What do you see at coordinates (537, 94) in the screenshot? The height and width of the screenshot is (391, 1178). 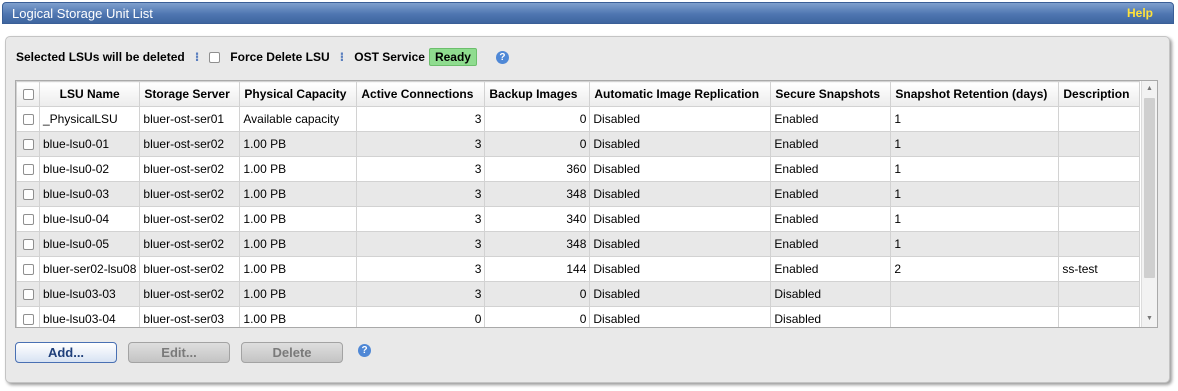 I see `column-header-backup-images: Backup Images` at bounding box center [537, 94].